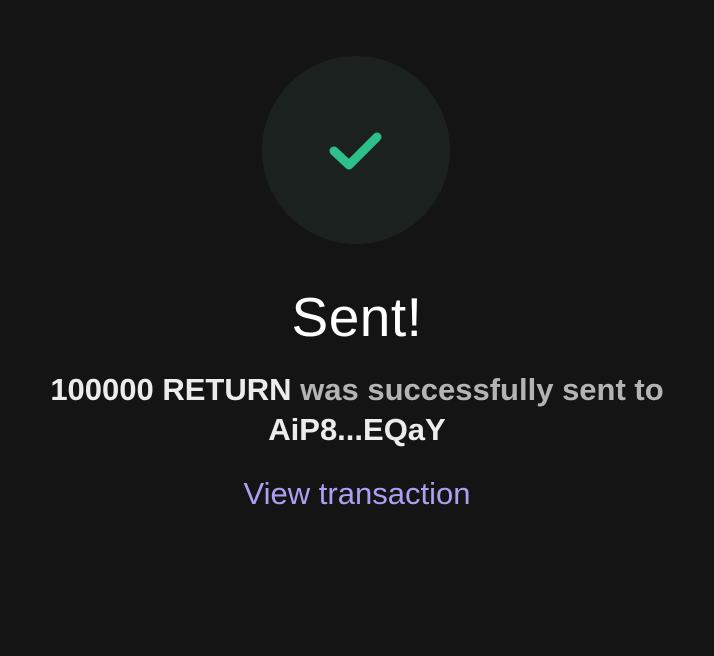  I want to click on status-title: Sent!, so click(357, 317).